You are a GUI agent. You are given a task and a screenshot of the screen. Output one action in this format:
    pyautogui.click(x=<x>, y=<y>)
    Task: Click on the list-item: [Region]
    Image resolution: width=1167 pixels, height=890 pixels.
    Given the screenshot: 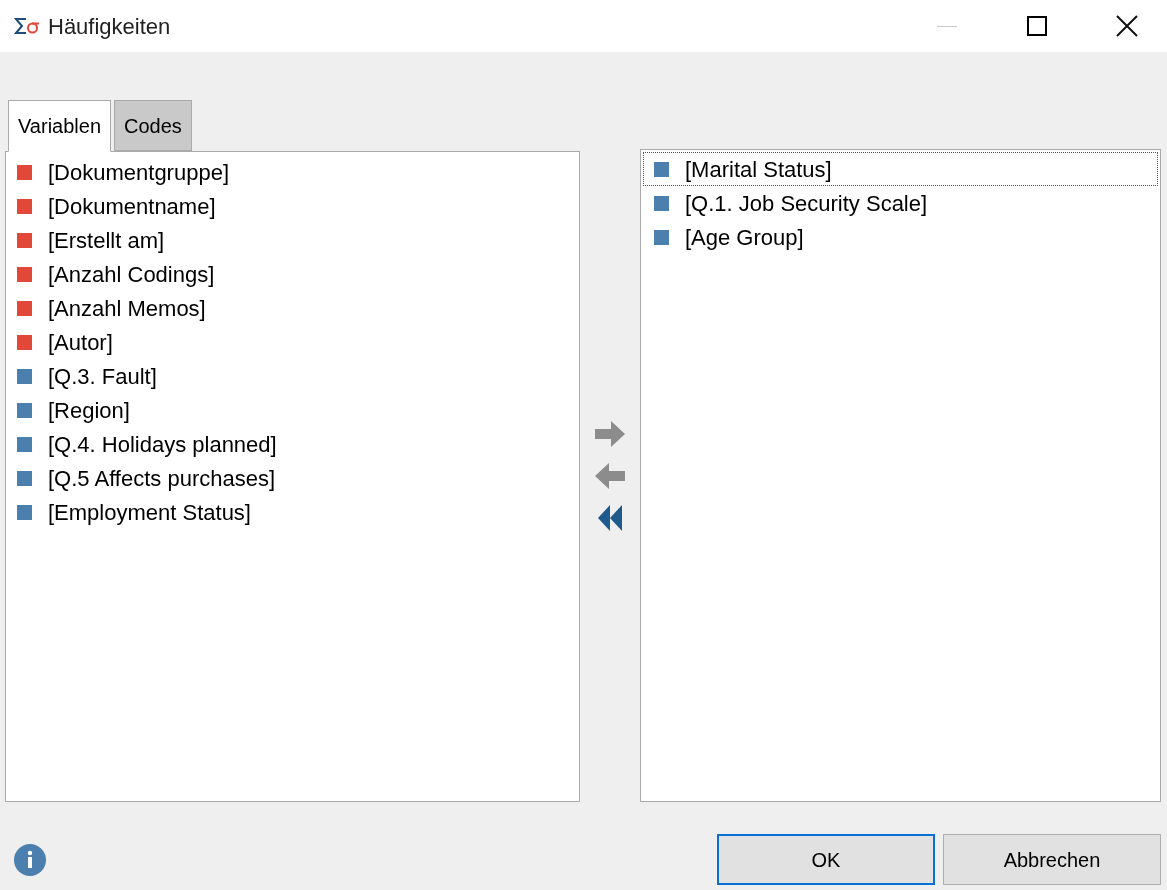 What is the action you would take?
    pyautogui.click(x=292, y=410)
    